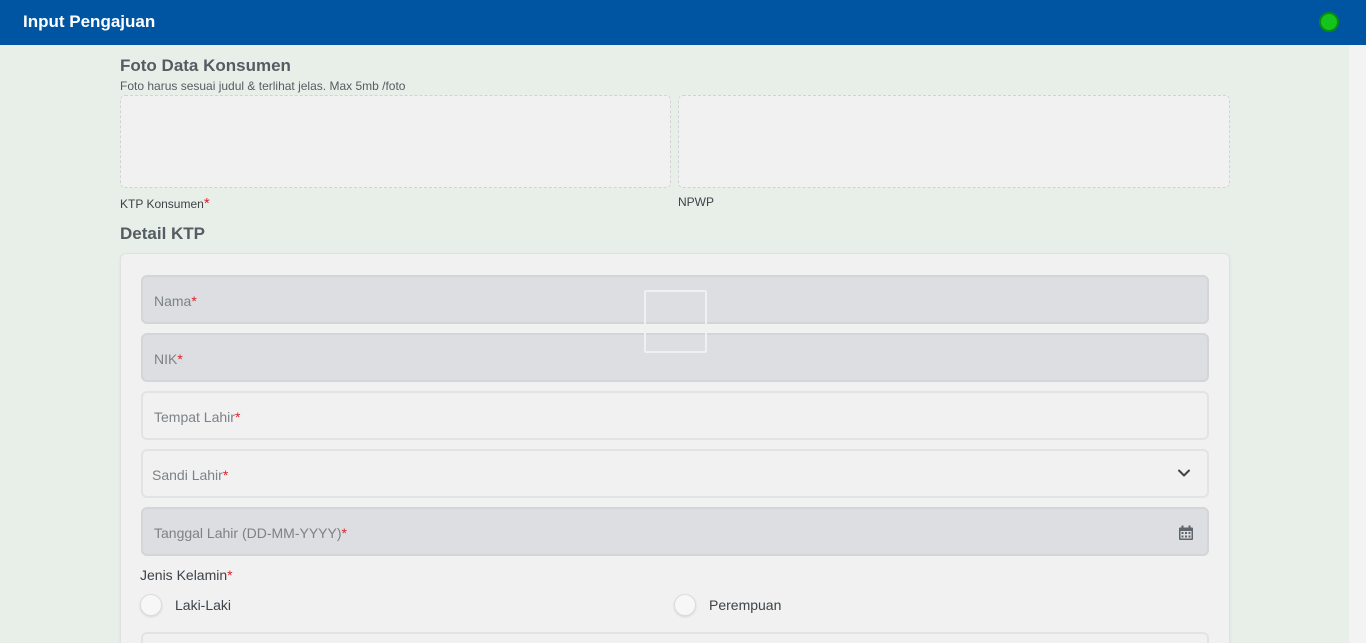 Image resolution: width=1366 pixels, height=643 pixels. What do you see at coordinates (675, 531) in the screenshot?
I see `tanggal-lahir-field: Tanggal Lahir (DD-MM-YYYY)*` at bounding box center [675, 531].